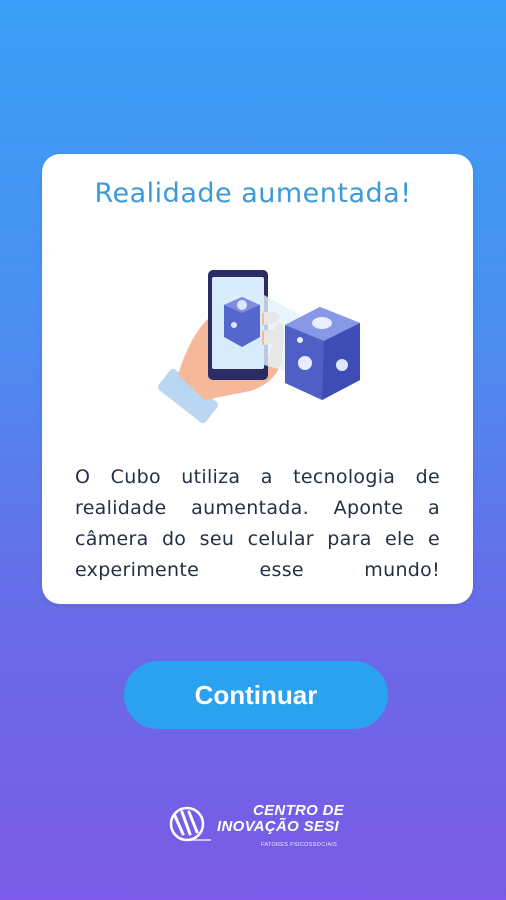 The image size is (506, 900). I want to click on continue-button: Continuar, so click(256, 695).